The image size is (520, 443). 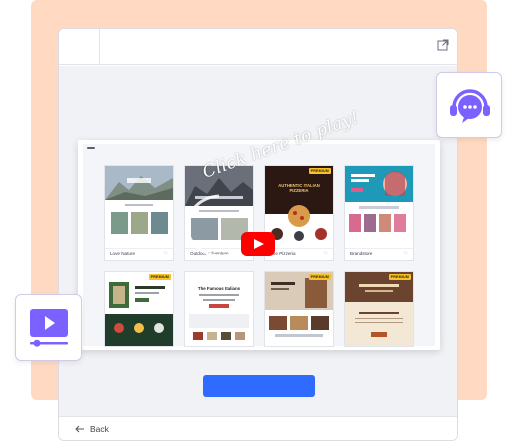 I want to click on play-triangle, so click(x=259, y=244).